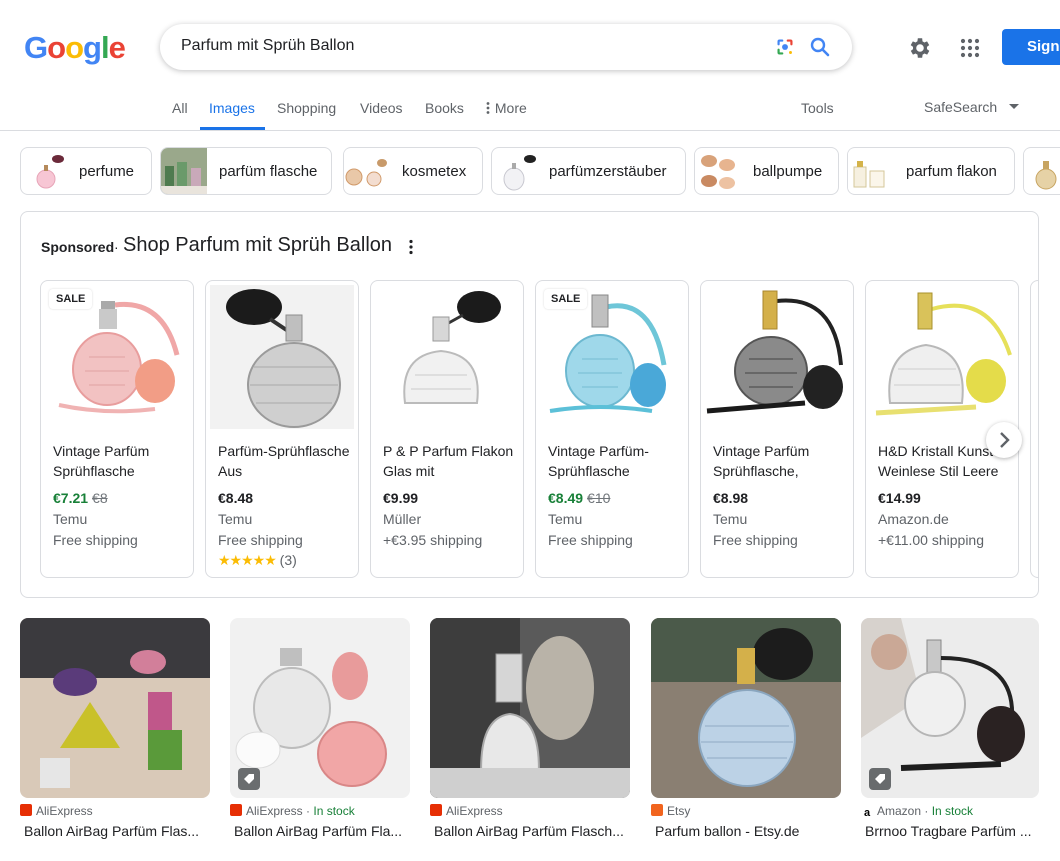 The height and width of the screenshot is (861, 1060). I want to click on product-rating: ★★★★★ (3), so click(257, 560).